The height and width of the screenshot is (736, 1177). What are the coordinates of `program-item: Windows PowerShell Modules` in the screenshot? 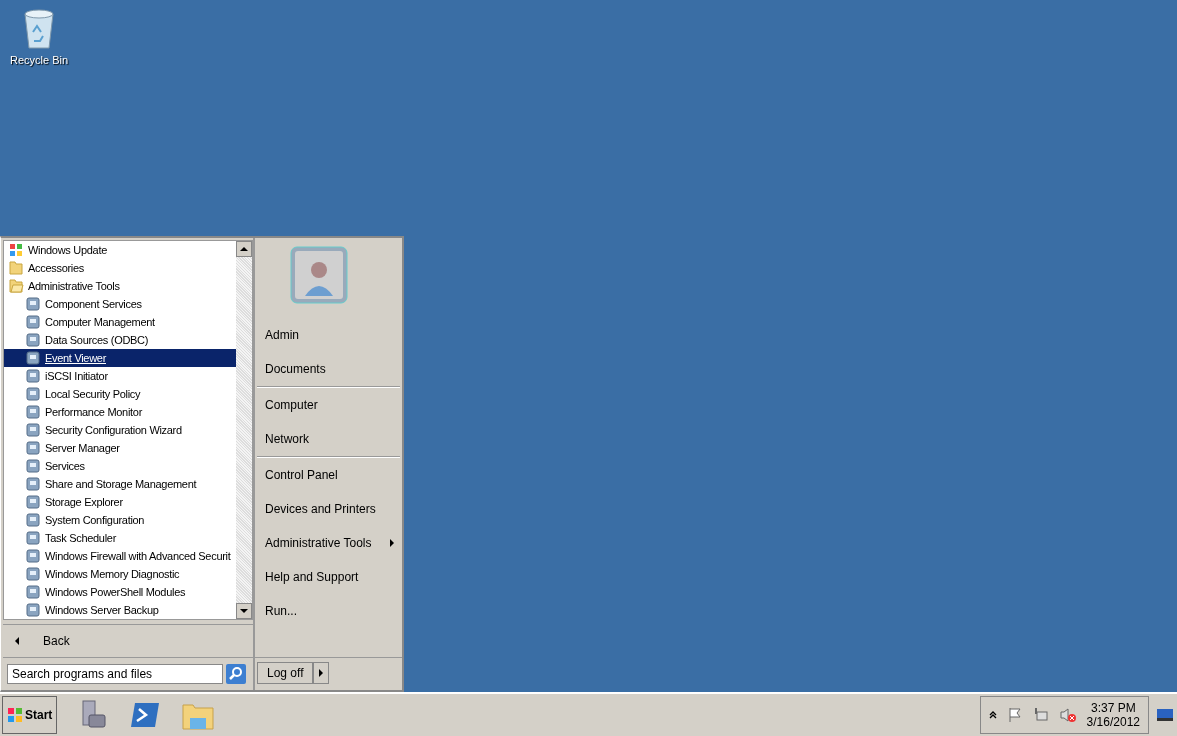 It's located at (120, 592).